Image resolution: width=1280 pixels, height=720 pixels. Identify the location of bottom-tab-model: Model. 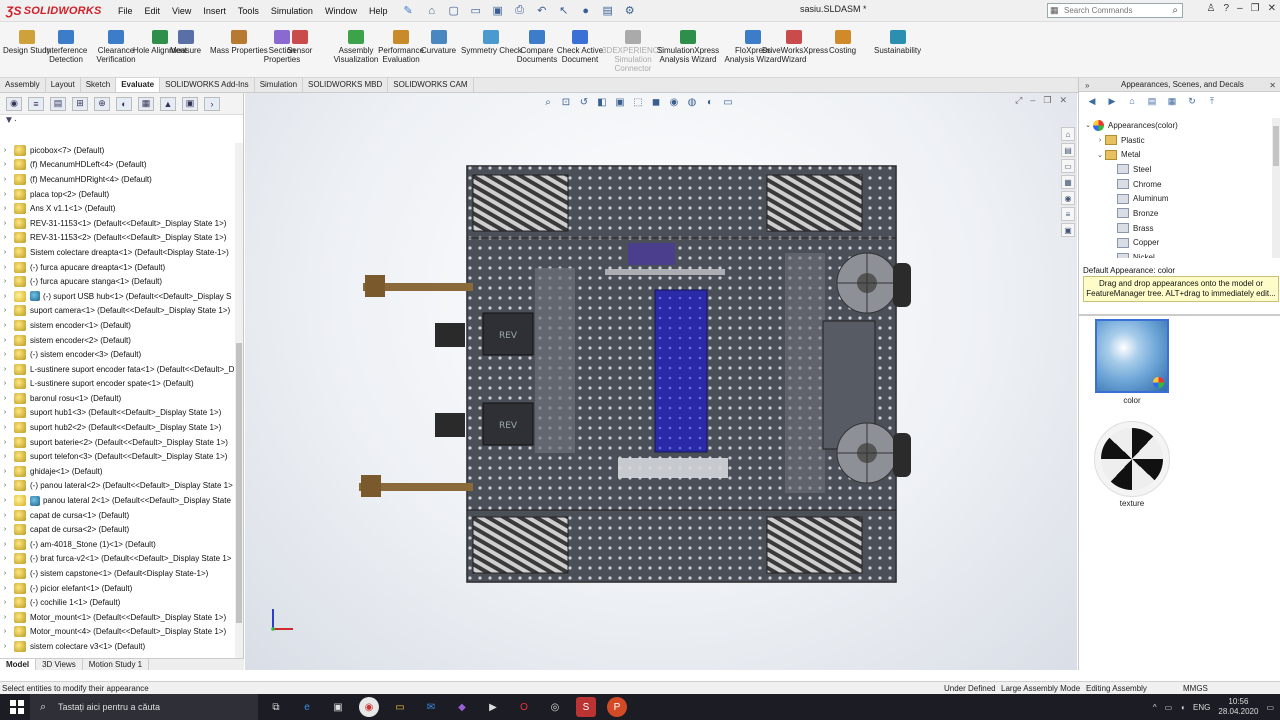
(18, 664).